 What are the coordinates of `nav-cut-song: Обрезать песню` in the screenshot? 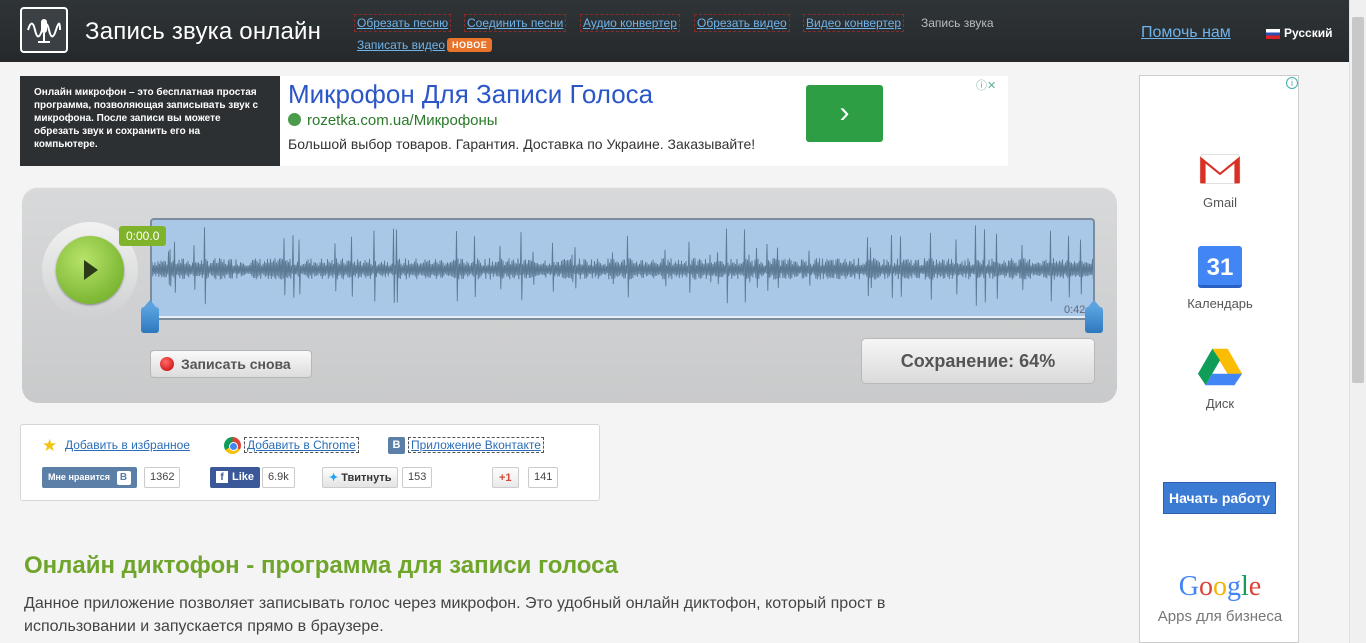 It's located at (402, 23).